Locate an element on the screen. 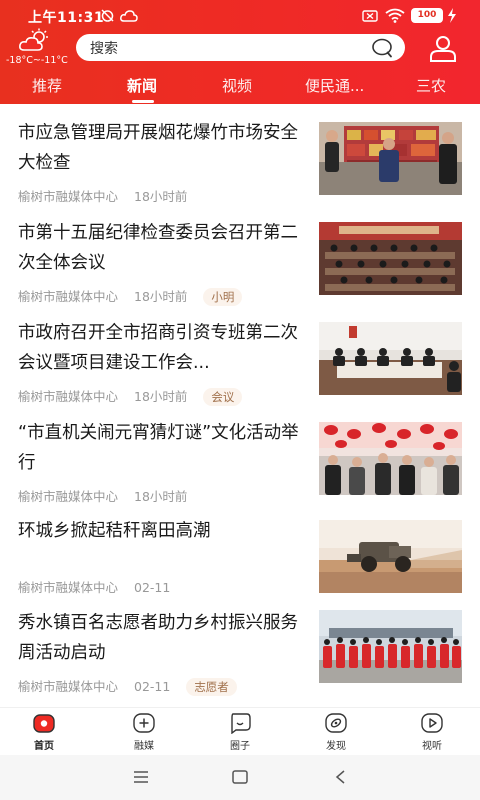  news-item: 市应急管理局开展烟花爆竹市场安全大检查 榆树市融媒体中心 18小时前 is located at coordinates (240, 164).